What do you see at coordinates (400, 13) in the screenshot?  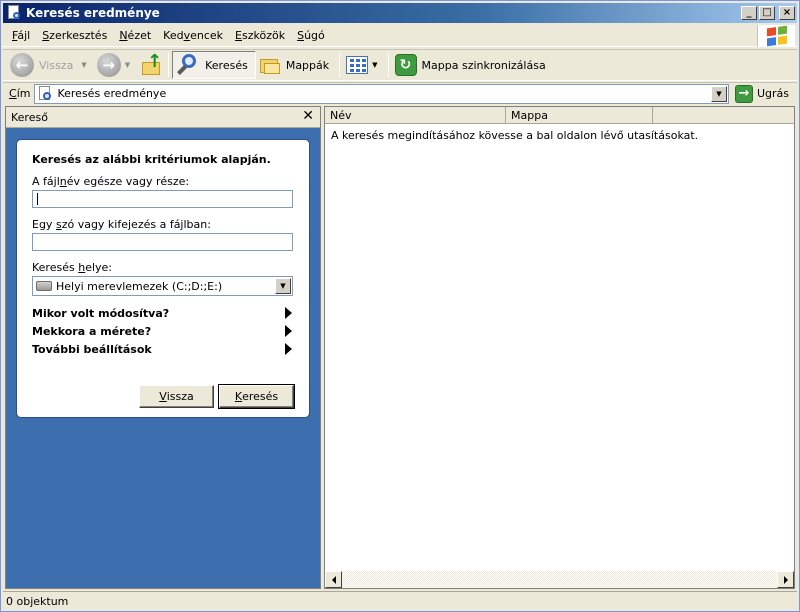 I see `title-bar: Keresés eredménye _ □ ×` at bounding box center [400, 13].